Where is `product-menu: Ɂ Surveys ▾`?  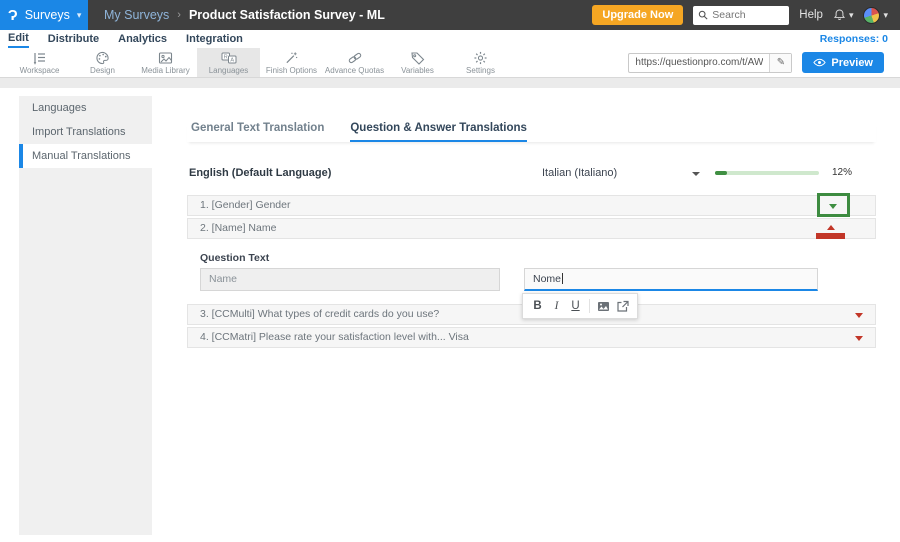 product-menu: Ɂ Surveys ▾ is located at coordinates (44, 15).